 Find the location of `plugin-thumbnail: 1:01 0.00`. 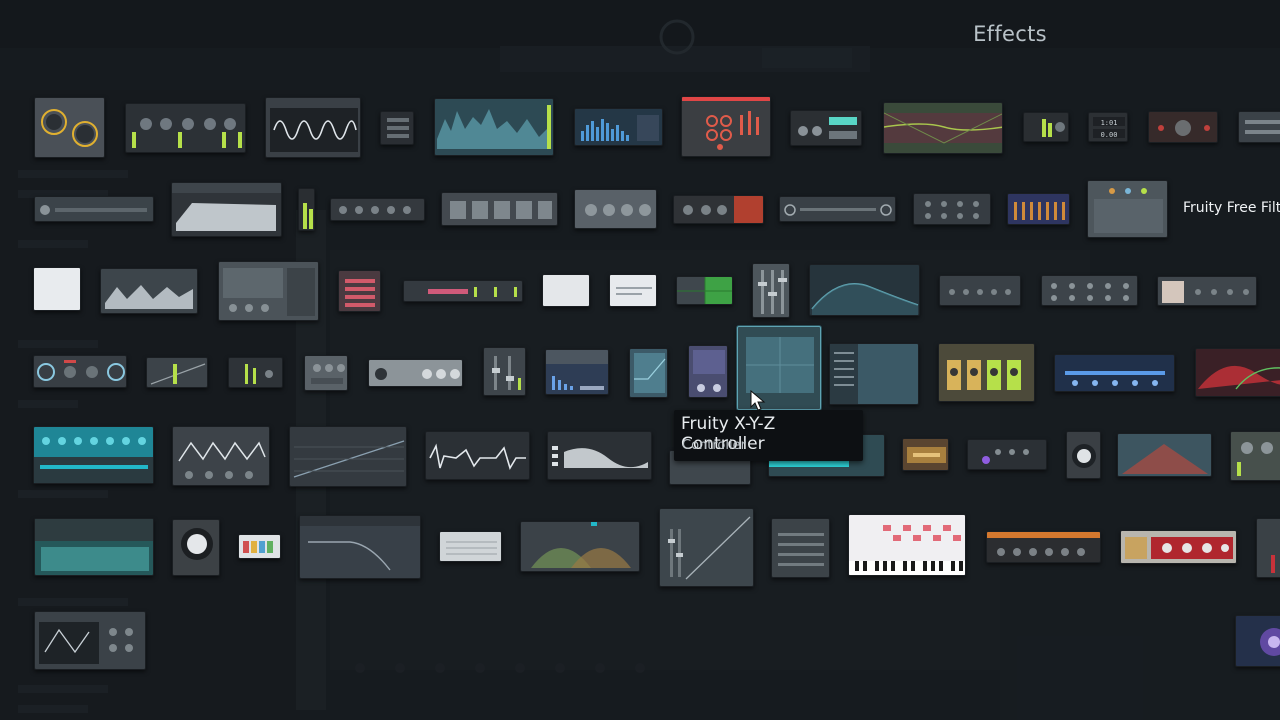

plugin-thumbnail: 1:01 0.00 is located at coordinates (1108, 127).